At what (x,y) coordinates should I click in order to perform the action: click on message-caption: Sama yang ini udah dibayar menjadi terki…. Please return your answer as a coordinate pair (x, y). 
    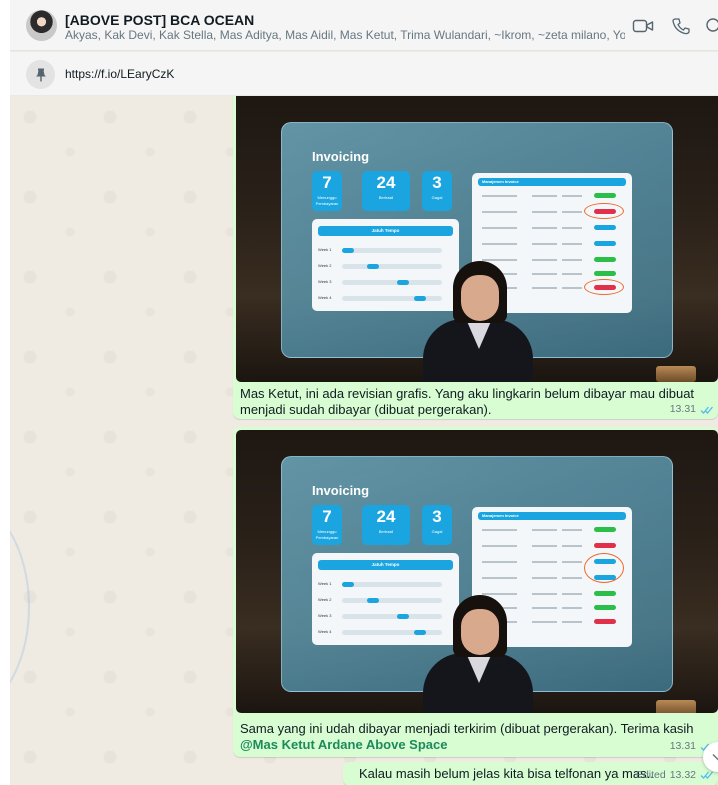
    Looking at the image, I should click on (467, 736).